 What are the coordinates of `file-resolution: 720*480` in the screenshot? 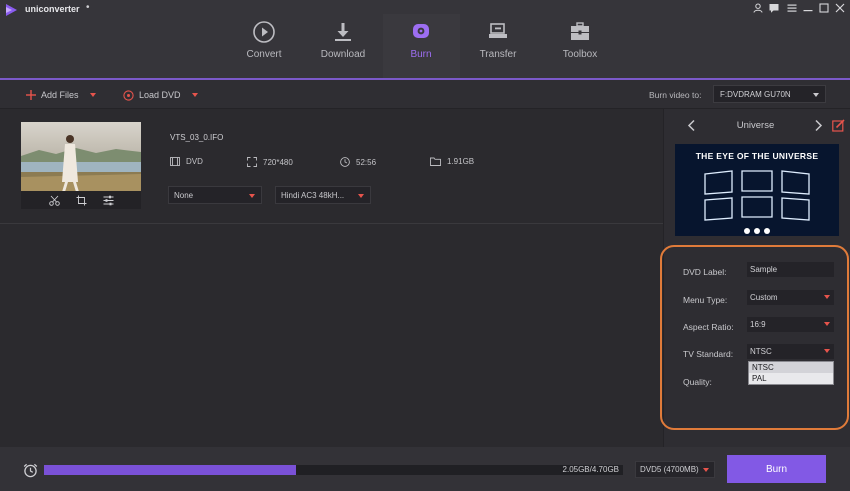 It's located at (270, 162).